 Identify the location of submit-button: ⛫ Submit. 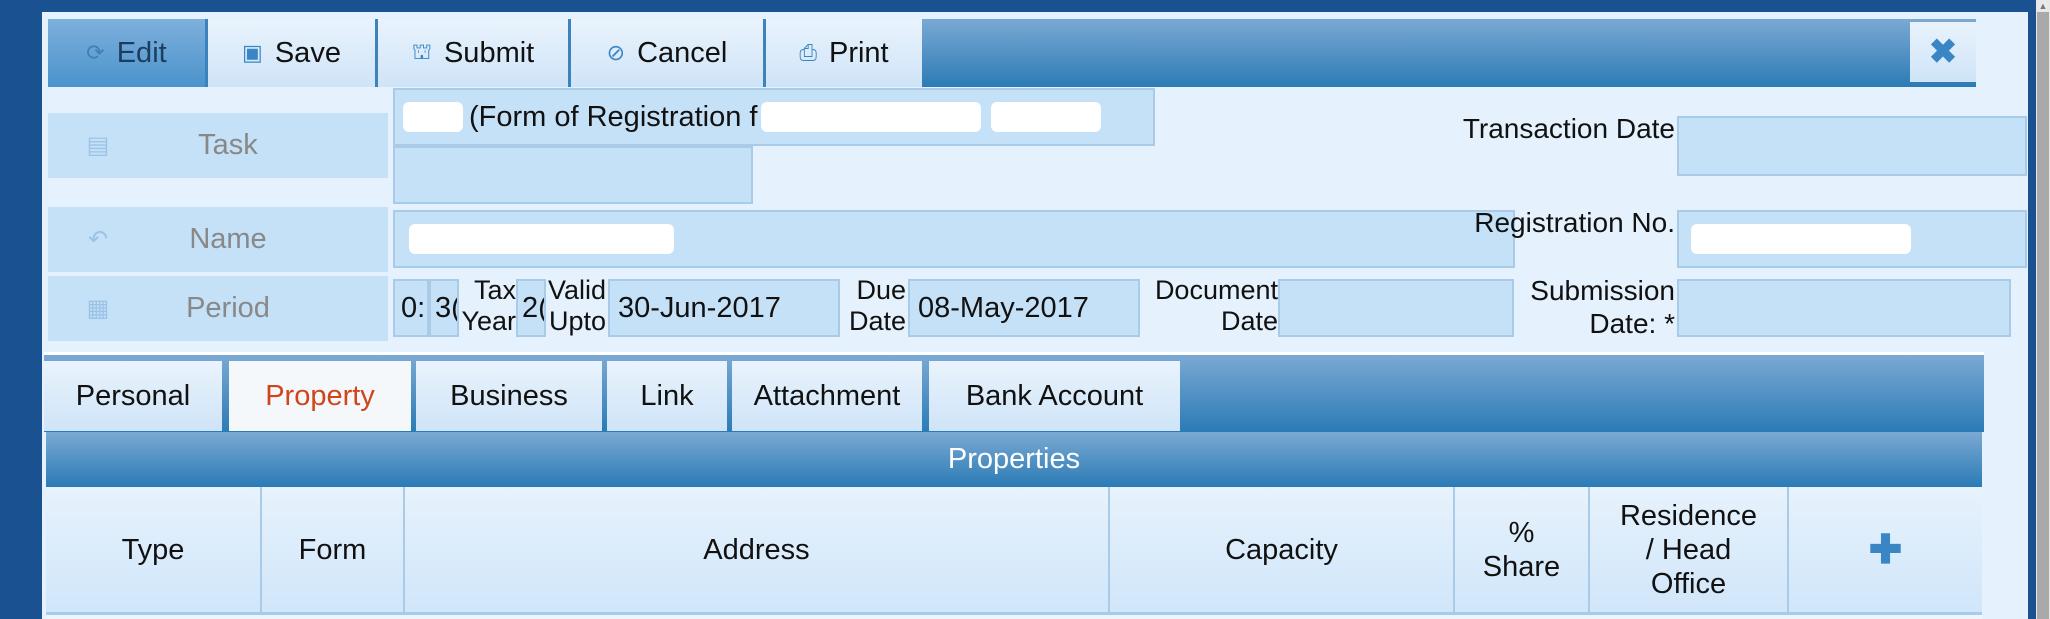
(474, 53).